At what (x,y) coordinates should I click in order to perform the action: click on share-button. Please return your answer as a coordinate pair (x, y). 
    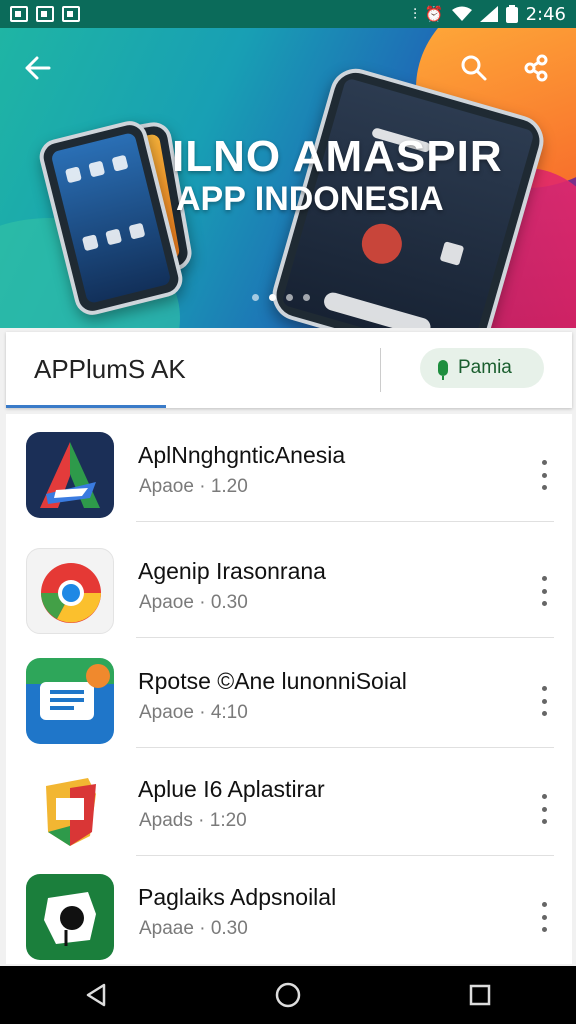
    Looking at the image, I should click on (536, 68).